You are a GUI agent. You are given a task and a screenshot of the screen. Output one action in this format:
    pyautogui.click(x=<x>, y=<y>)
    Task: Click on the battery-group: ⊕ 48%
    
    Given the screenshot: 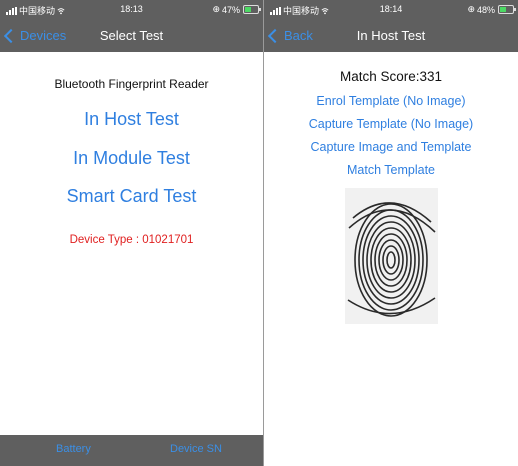 What is the action you would take?
    pyautogui.click(x=491, y=9)
    